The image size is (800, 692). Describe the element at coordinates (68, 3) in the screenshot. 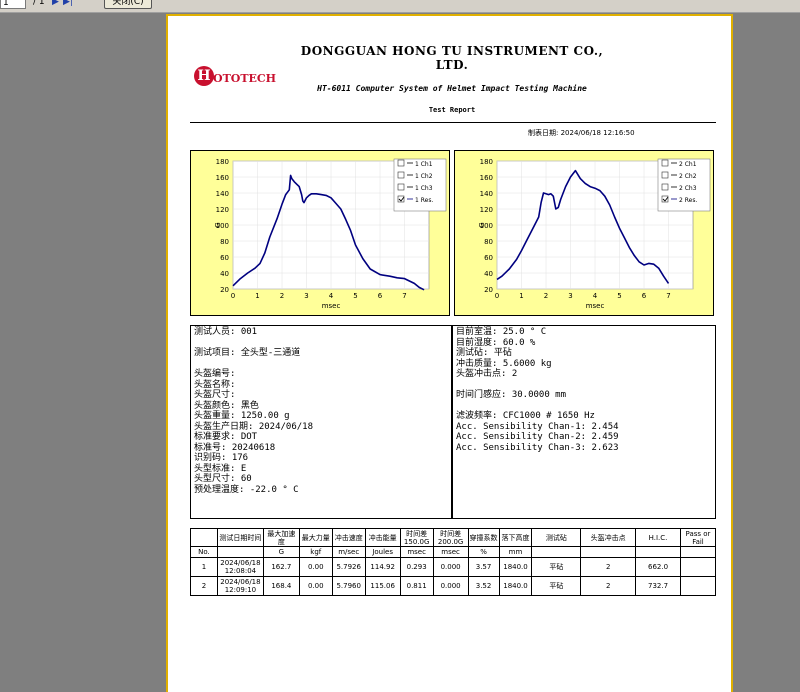

I see `last-page-icon: ▶|` at that location.